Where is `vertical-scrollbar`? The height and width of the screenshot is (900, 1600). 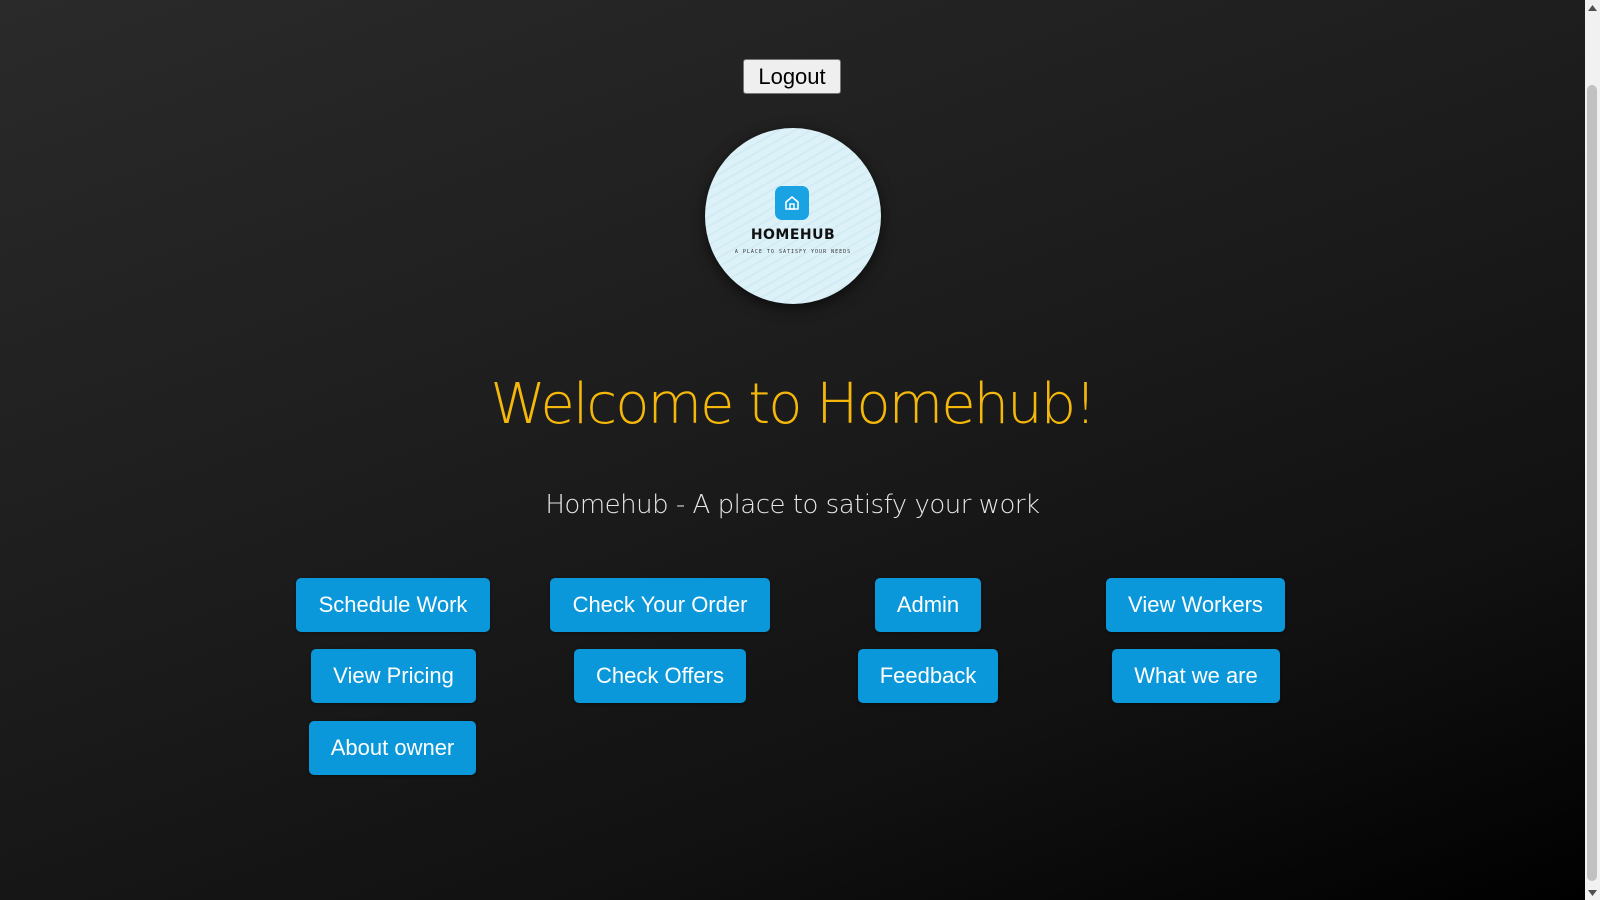 vertical-scrollbar is located at coordinates (1592, 450).